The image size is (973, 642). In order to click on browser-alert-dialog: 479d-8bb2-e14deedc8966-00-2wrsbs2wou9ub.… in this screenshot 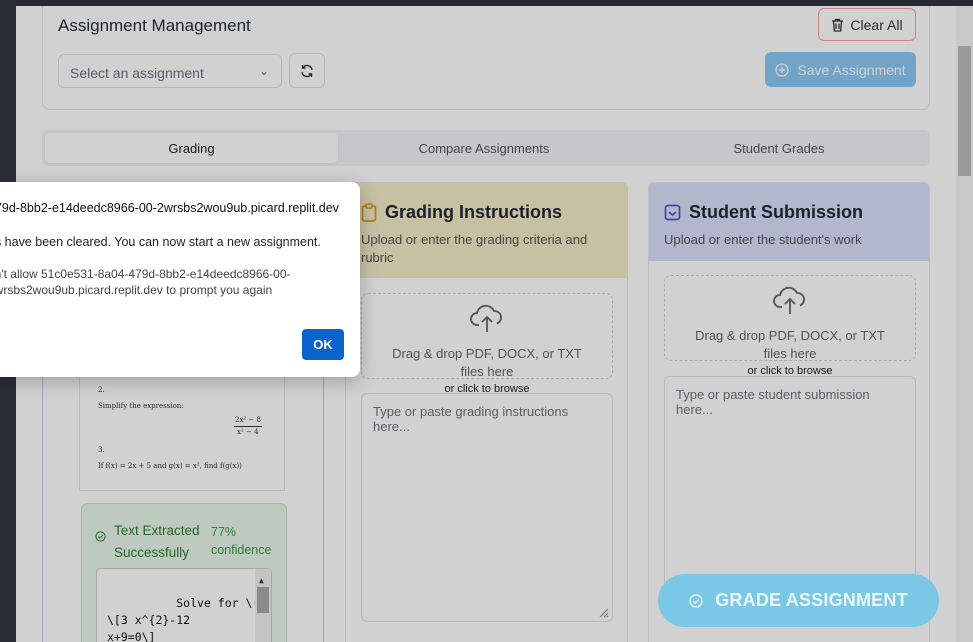, I will do `click(180, 279)`.